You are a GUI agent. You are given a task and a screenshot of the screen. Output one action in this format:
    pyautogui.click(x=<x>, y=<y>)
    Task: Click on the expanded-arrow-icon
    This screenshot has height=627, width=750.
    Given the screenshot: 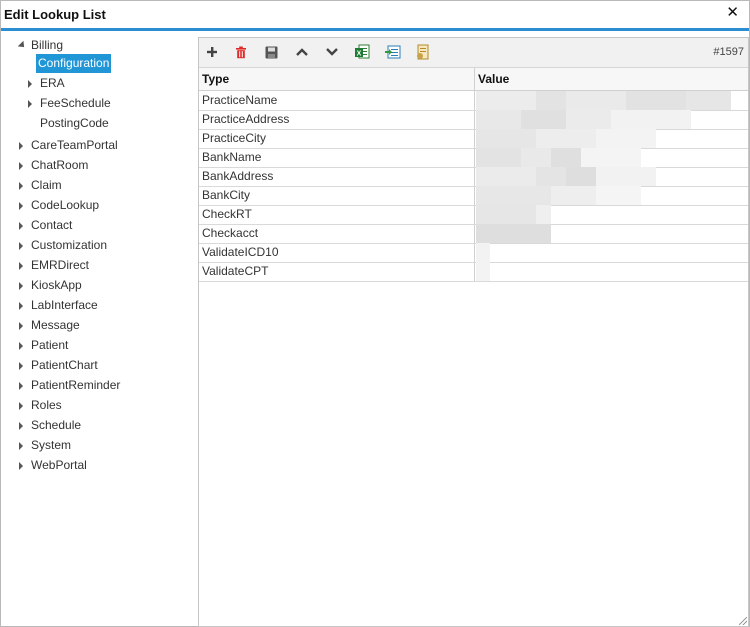 What is the action you would take?
    pyautogui.click(x=22, y=45)
    